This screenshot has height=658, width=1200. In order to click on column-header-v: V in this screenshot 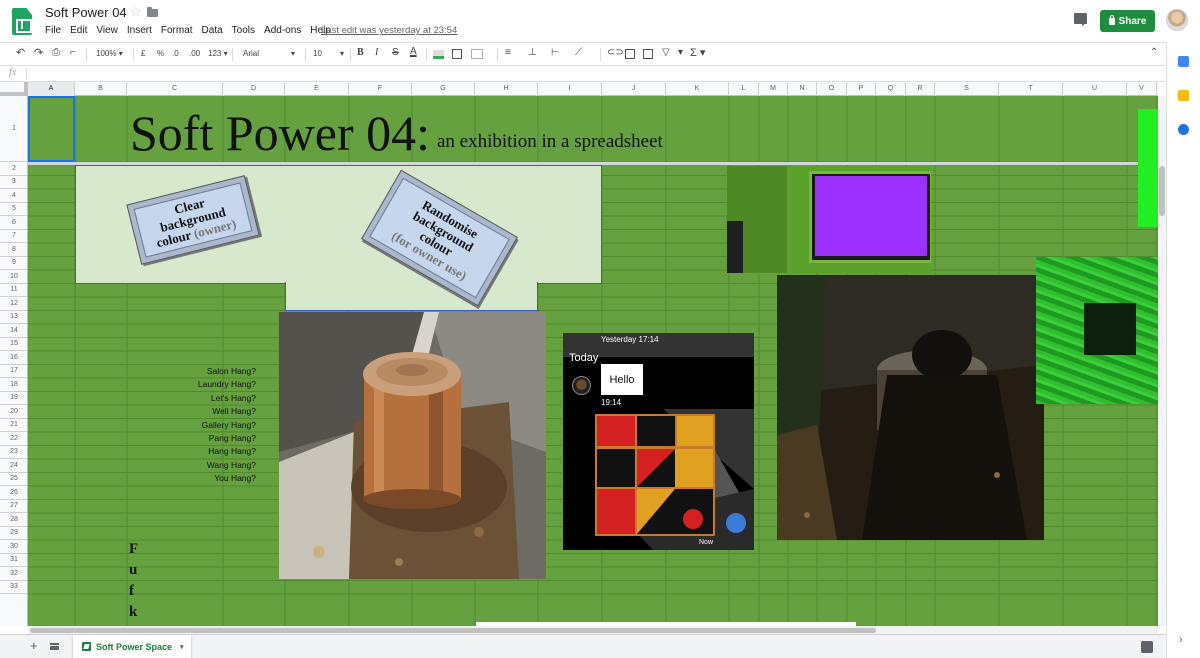, I will do `click(1142, 89)`.